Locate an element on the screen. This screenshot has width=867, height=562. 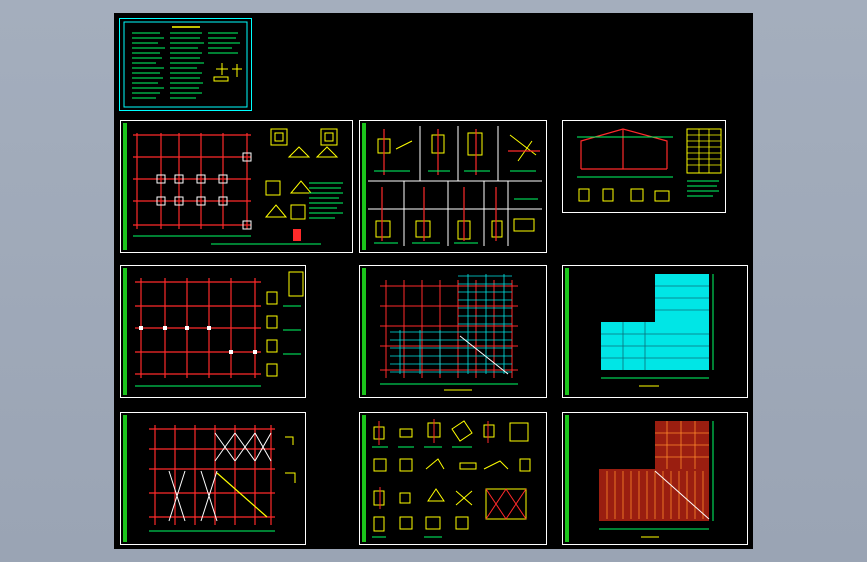
foundation-plan-icon is located at coordinates (238, 186).